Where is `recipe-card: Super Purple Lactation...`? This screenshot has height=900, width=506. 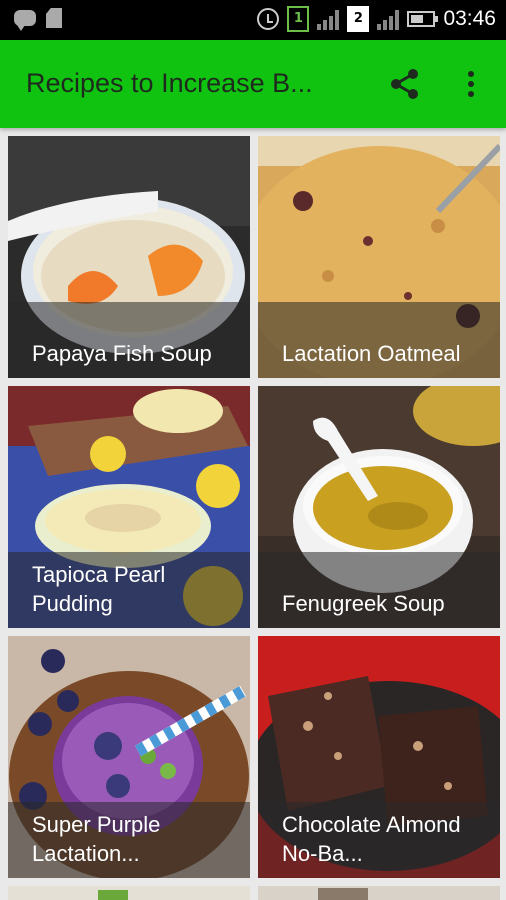
recipe-card: Super Purple Lactation... is located at coordinates (129, 757).